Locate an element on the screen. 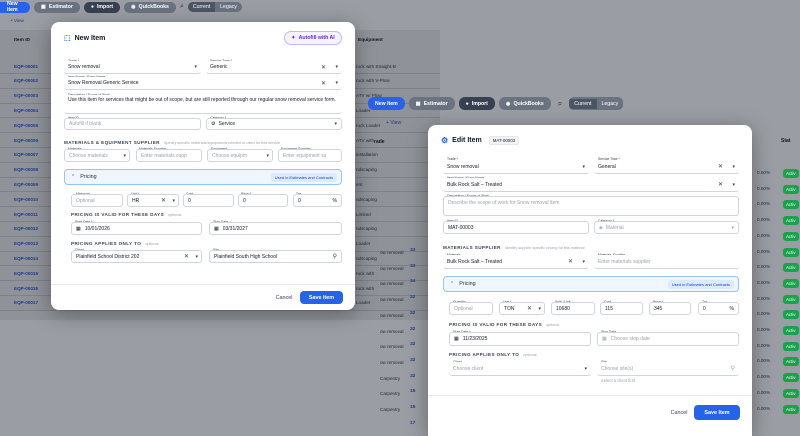 The image size is (800, 436). item-id-cell: EQP-00002 is located at coordinates (20, 80).